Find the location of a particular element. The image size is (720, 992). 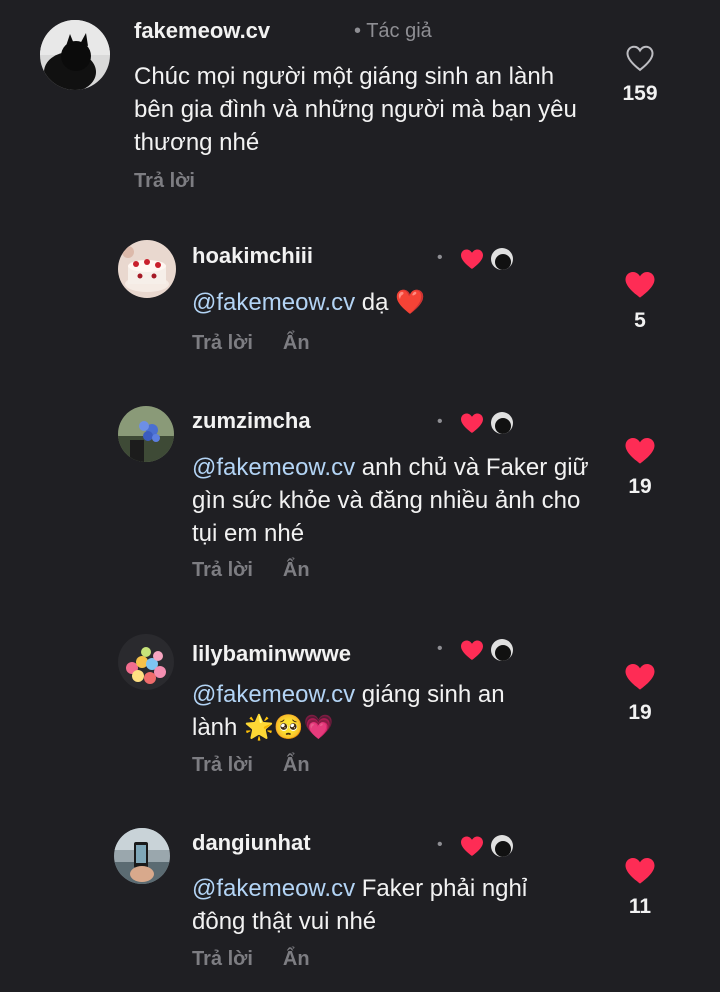

black-cat-avatar-icon is located at coordinates (75, 55).